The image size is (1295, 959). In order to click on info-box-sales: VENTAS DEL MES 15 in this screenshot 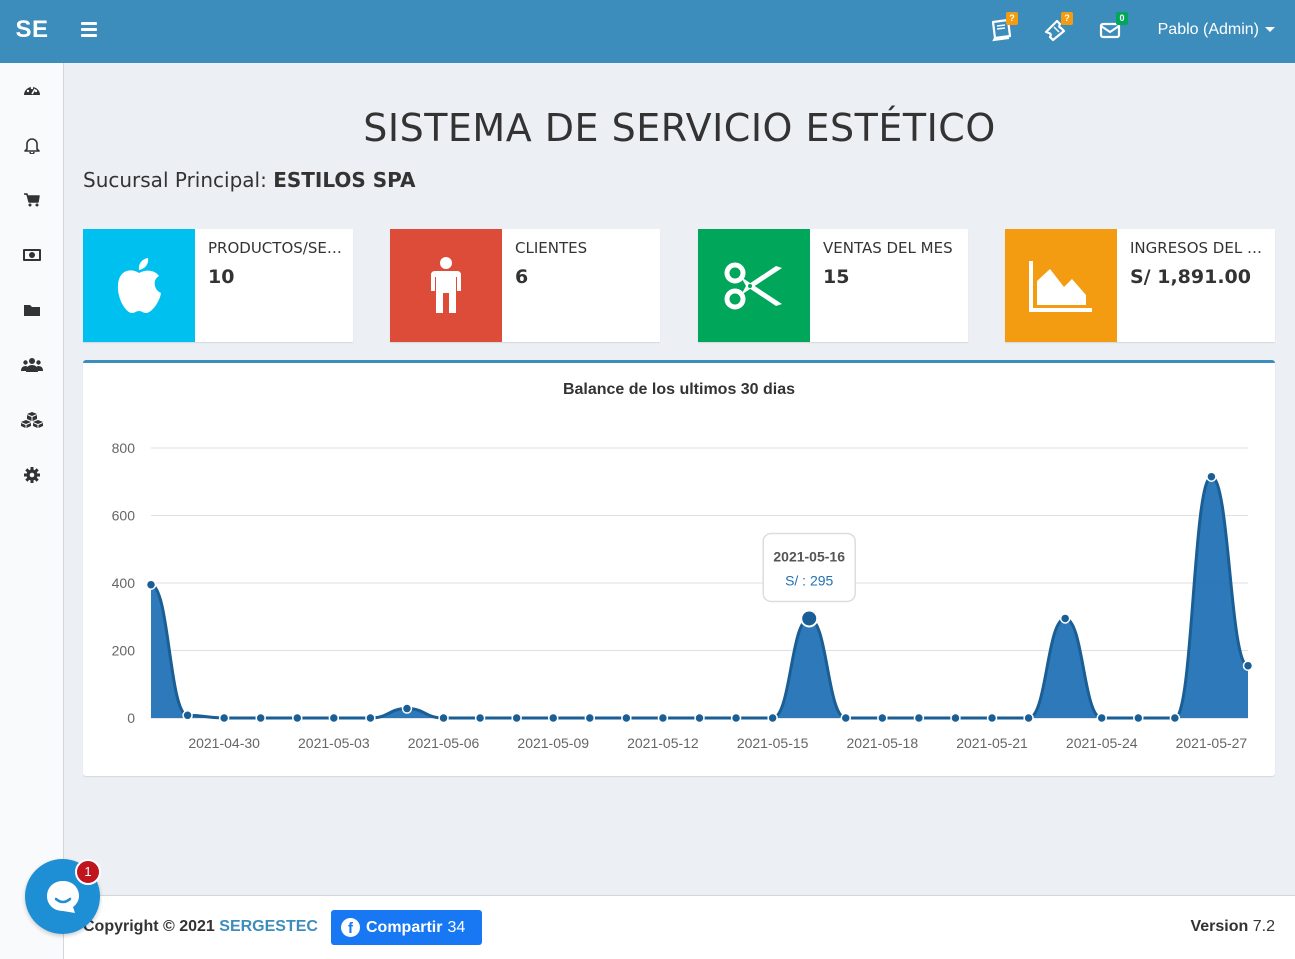, I will do `click(833, 285)`.